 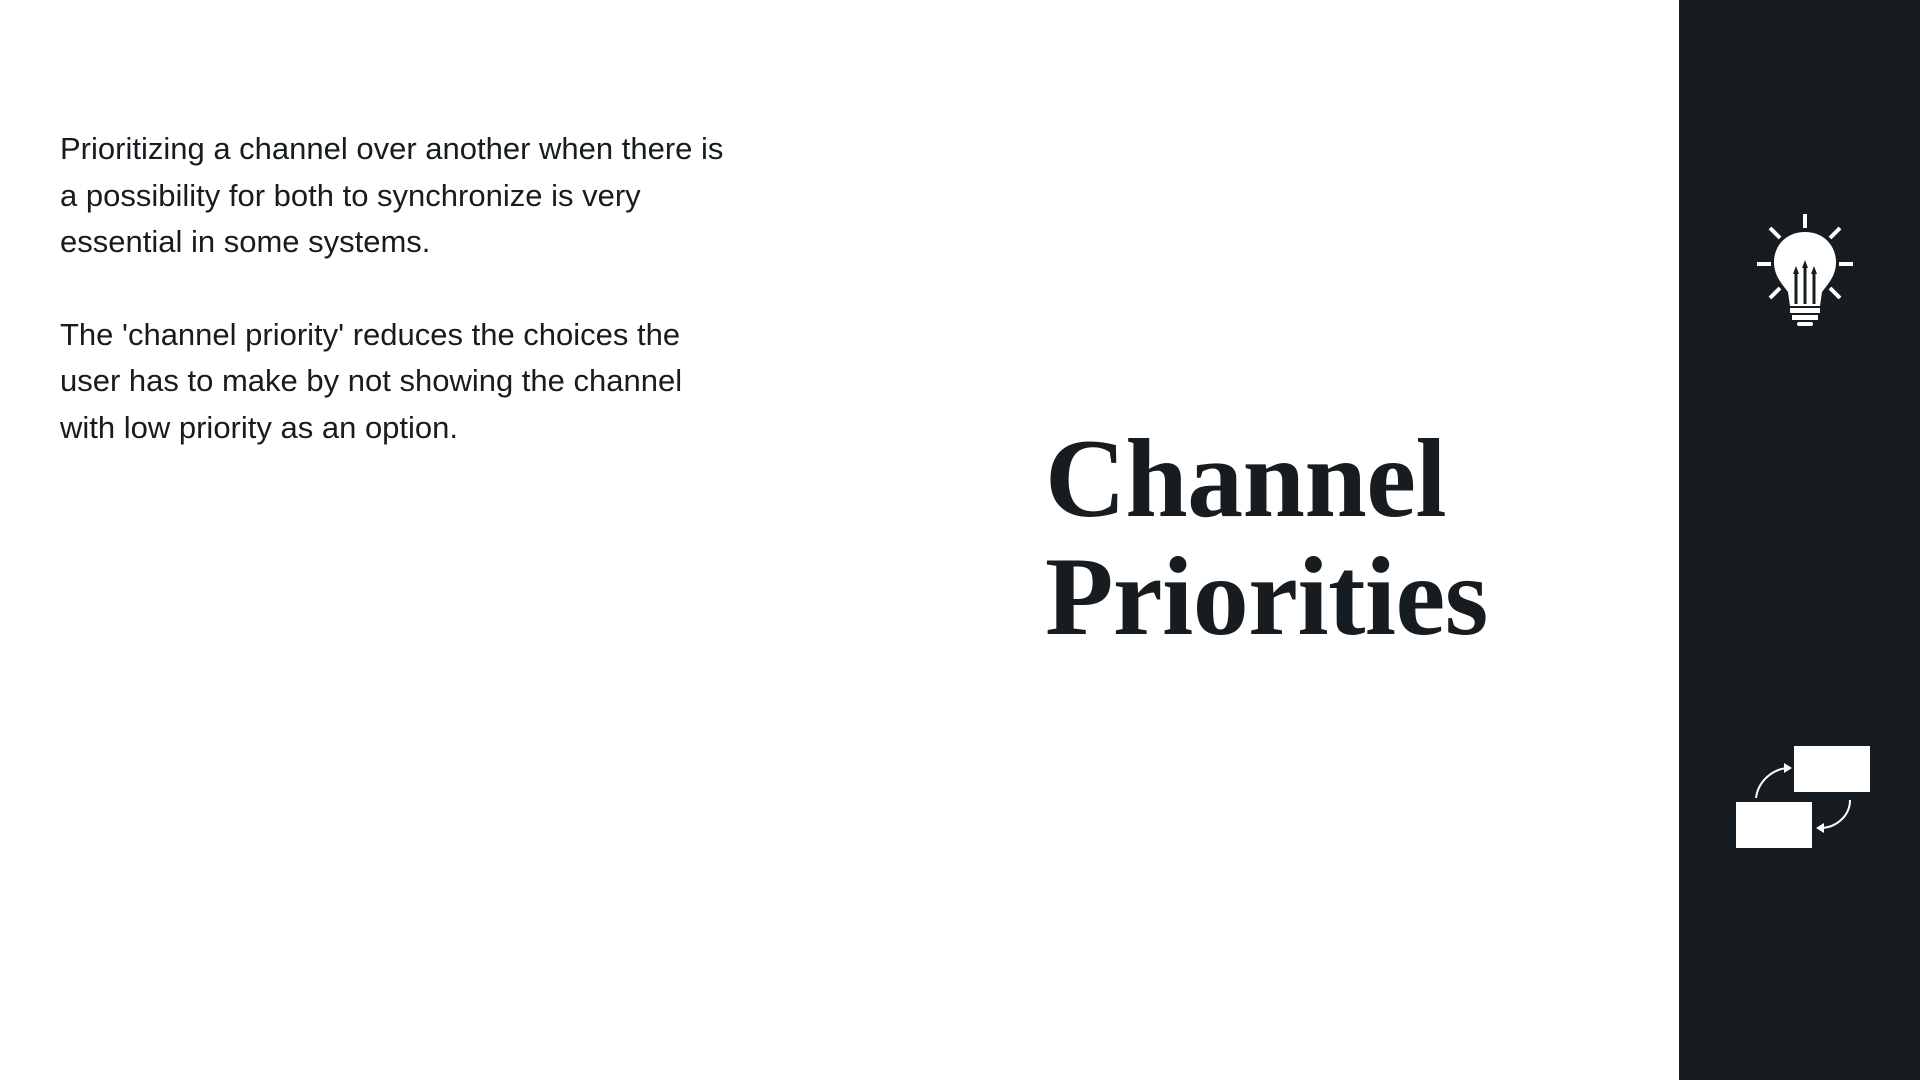 I want to click on sidebar-panel, so click(x=1799, y=540).